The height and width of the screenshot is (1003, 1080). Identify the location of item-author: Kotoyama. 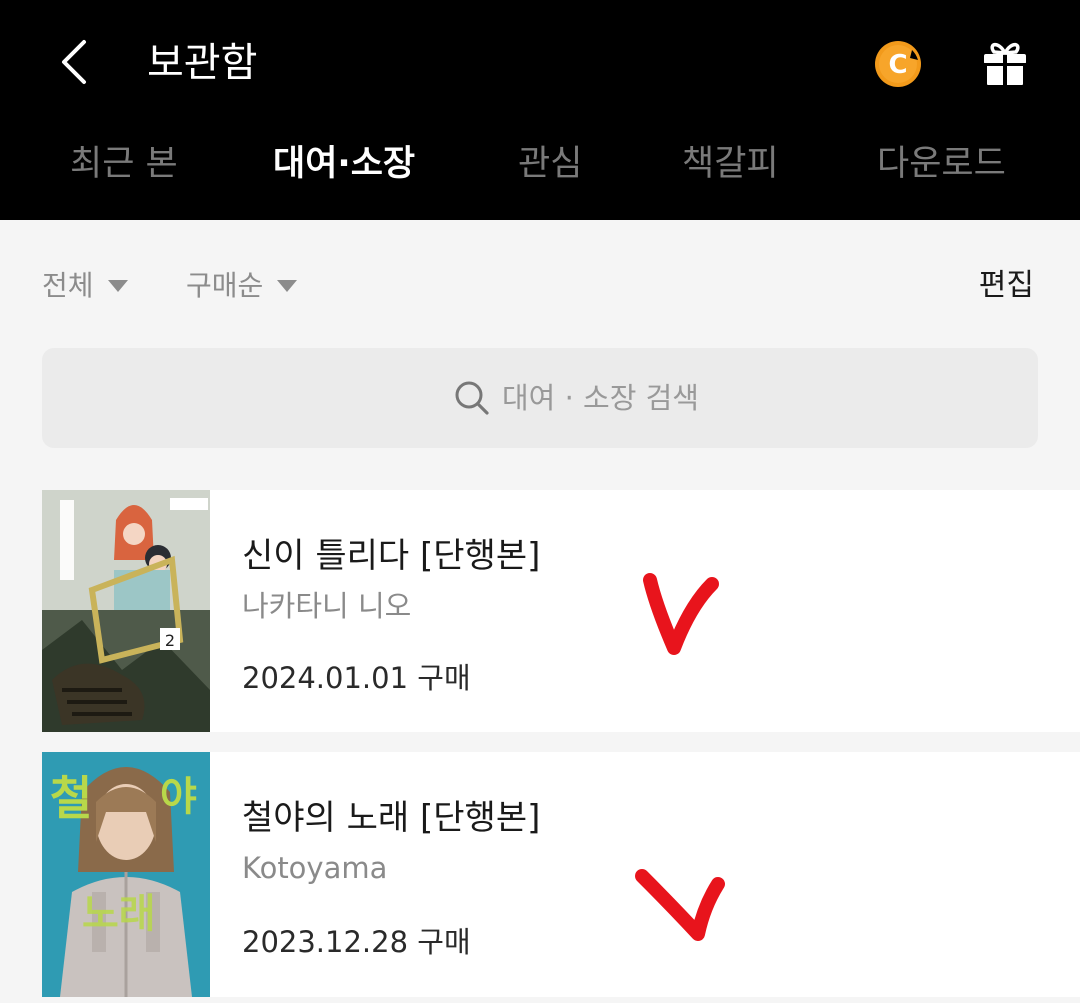
(315, 868).